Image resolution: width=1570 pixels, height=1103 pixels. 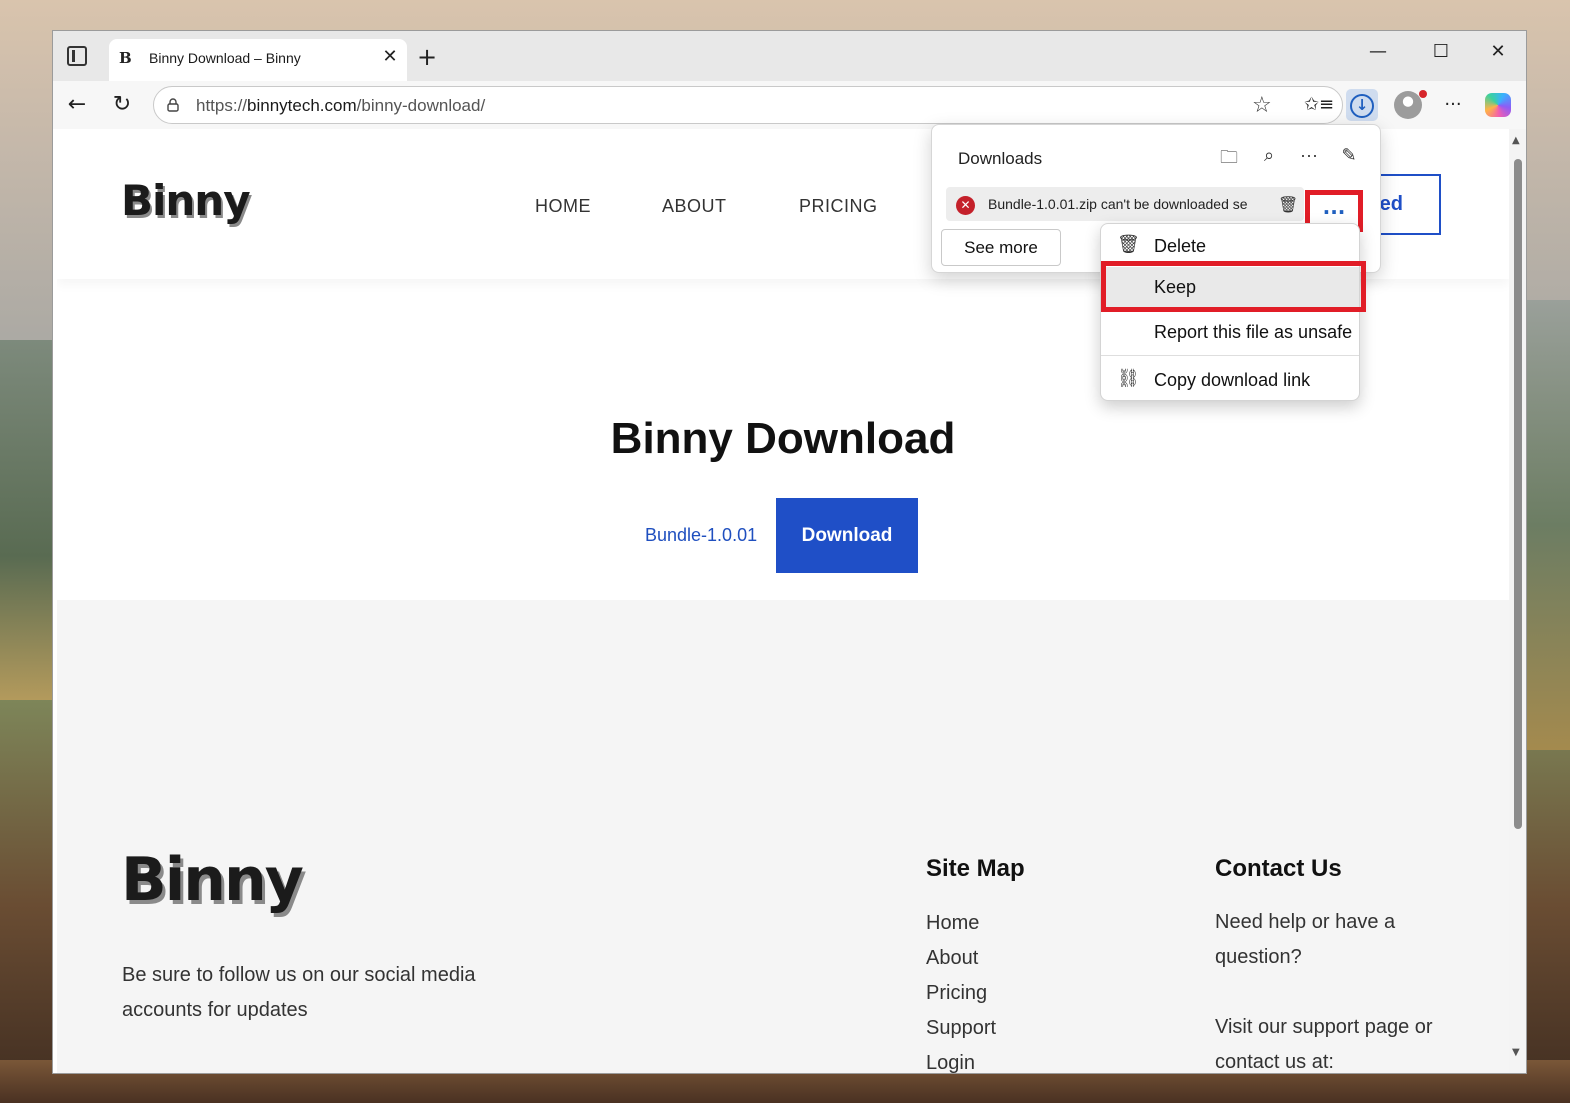 What do you see at coordinates (1324, 1044) in the screenshot?
I see `contact-text-support: Visit our support page or contact us at:` at bounding box center [1324, 1044].